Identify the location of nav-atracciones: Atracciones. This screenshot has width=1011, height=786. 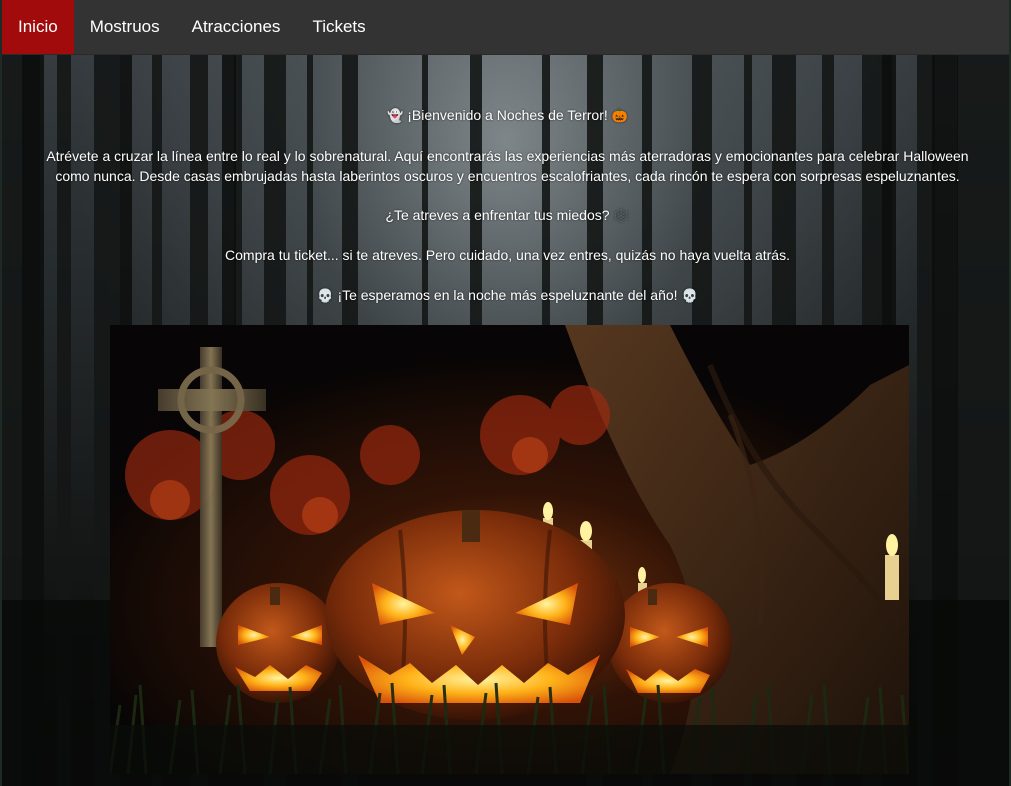
(236, 27).